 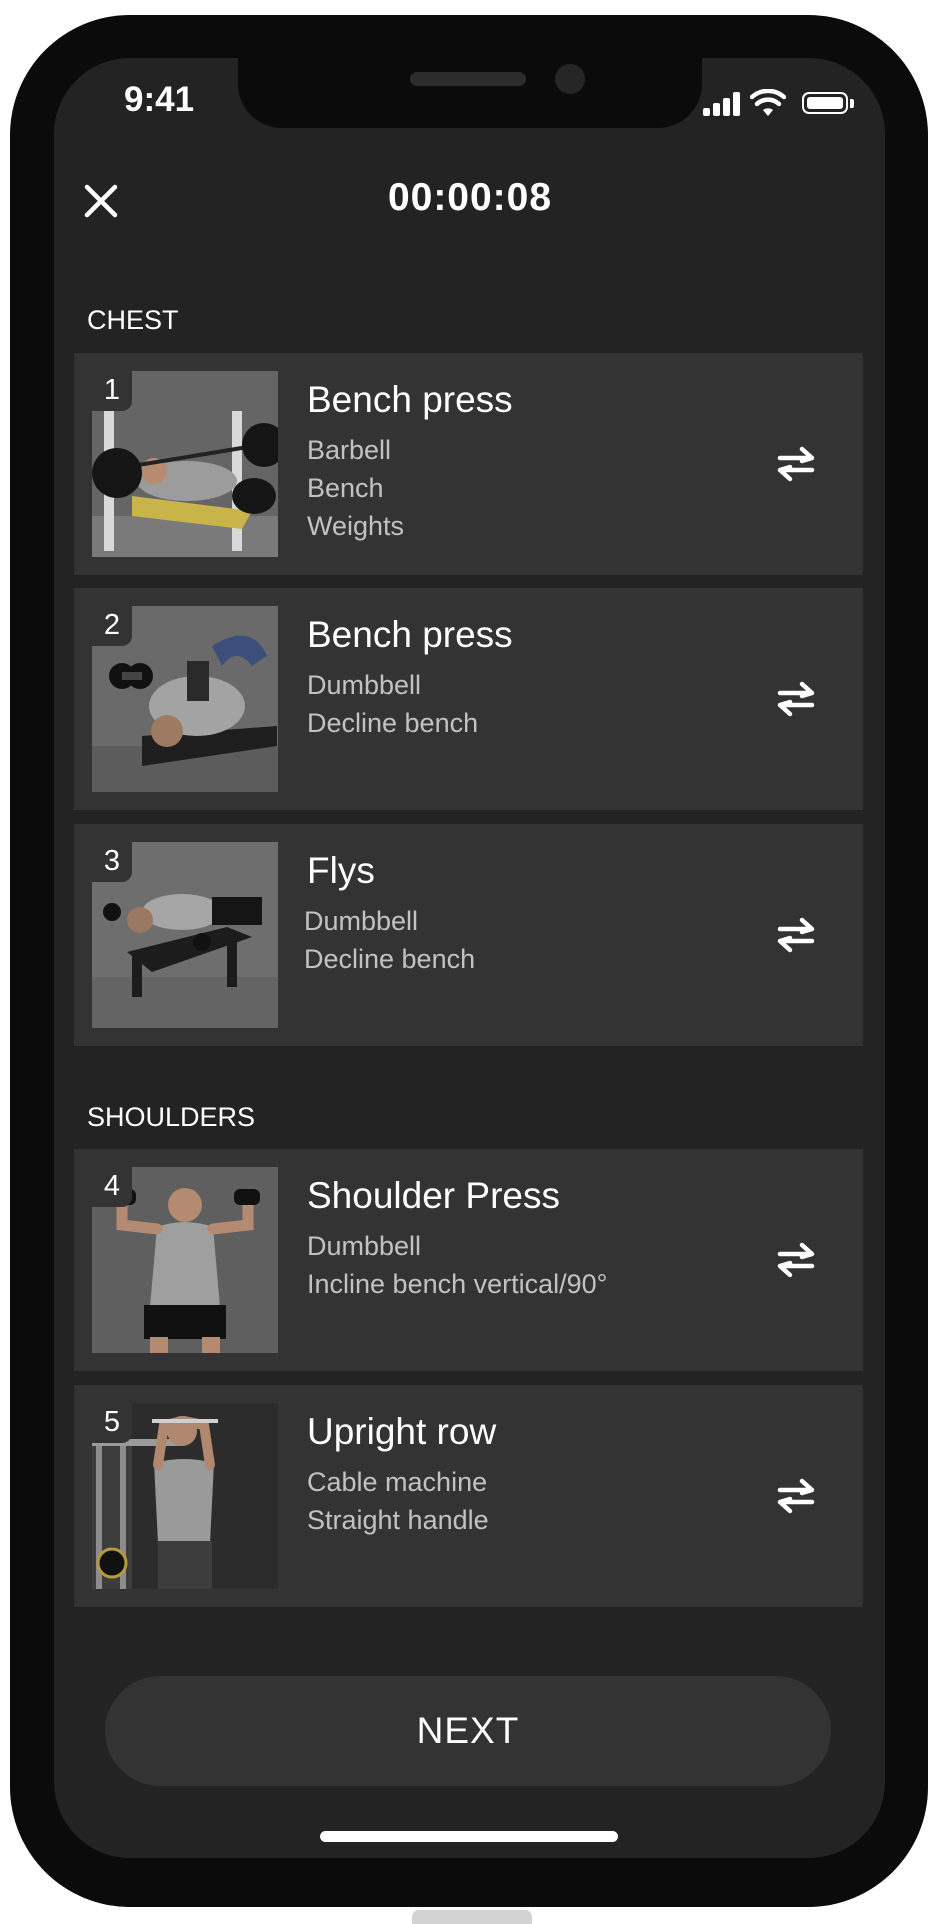 I want to click on next-button: NEXT, so click(x=468, y=1731).